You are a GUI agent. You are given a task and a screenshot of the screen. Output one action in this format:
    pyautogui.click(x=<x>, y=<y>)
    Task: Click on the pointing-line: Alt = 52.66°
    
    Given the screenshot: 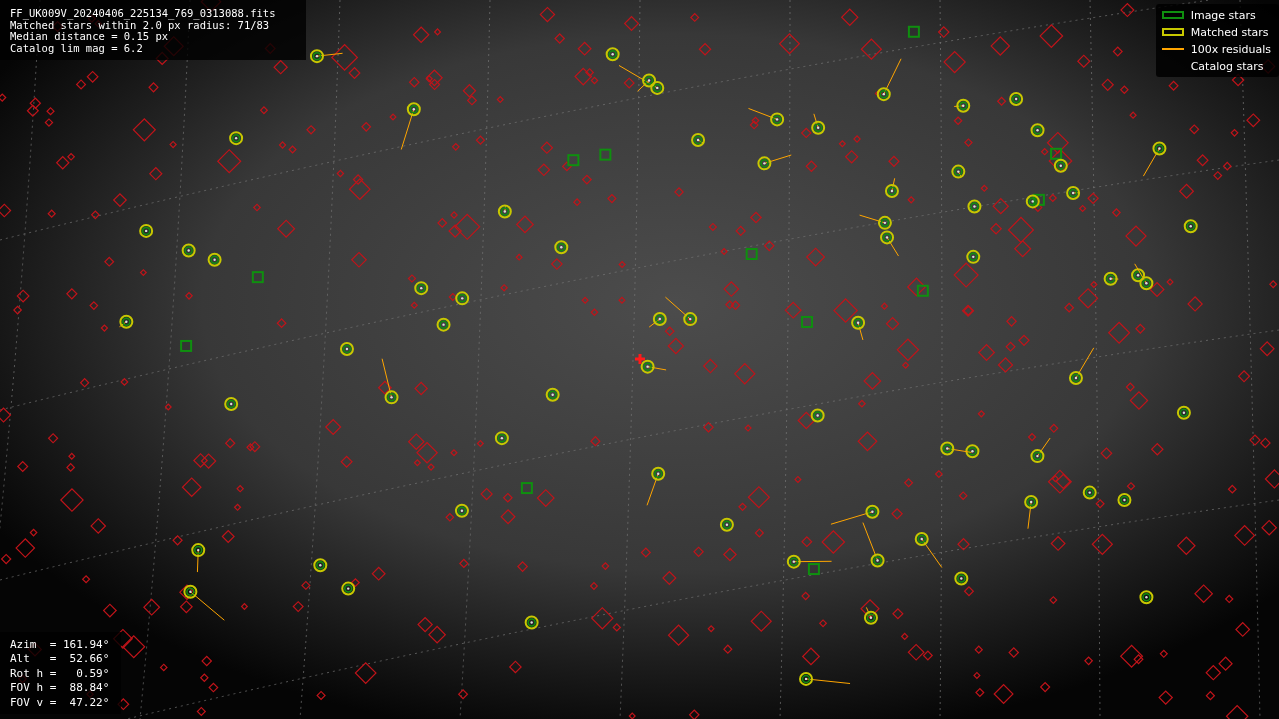 What is the action you would take?
    pyautogui.click(x=60, y=659)
    